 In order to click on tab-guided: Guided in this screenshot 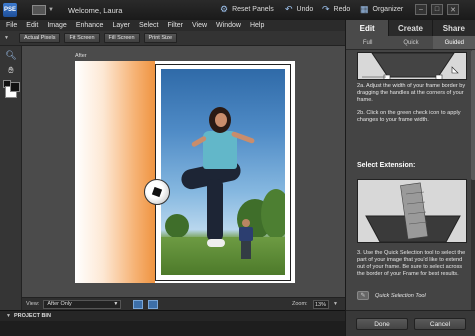, I will do `click(453, 42)`.